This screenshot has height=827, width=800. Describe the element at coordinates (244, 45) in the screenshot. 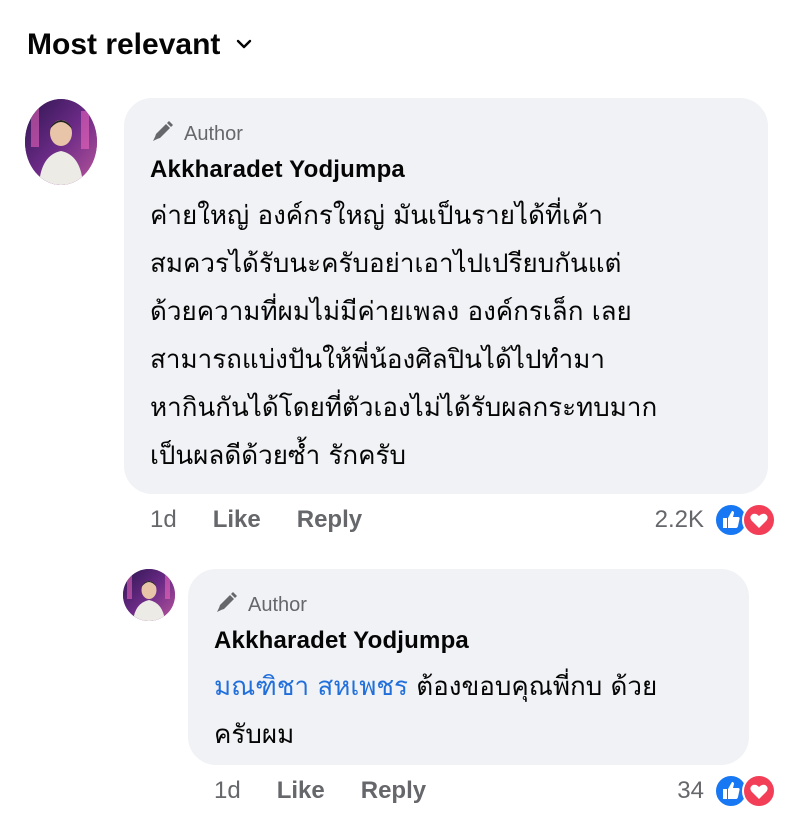

I see `chevron-down-icon` at that location.